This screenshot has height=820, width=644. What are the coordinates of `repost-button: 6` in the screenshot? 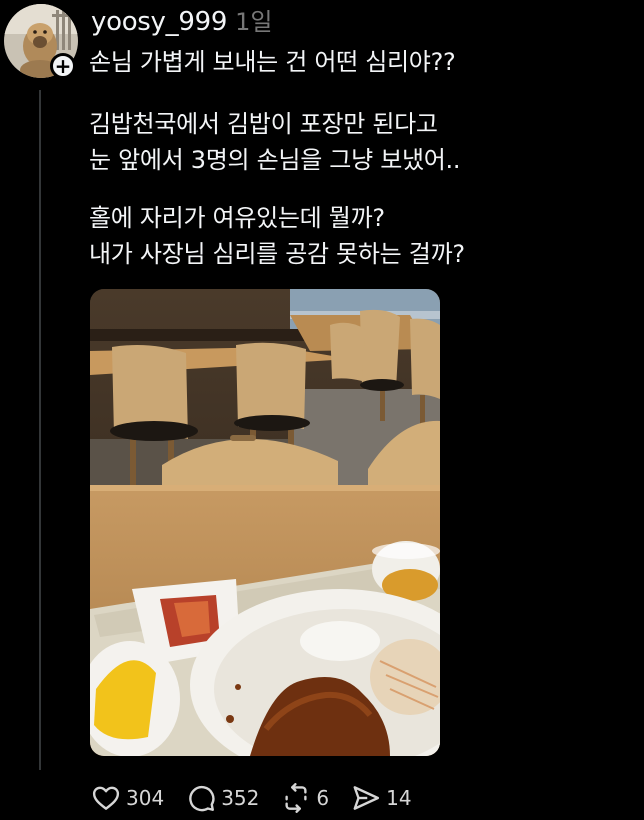 It's located at (305, 798).